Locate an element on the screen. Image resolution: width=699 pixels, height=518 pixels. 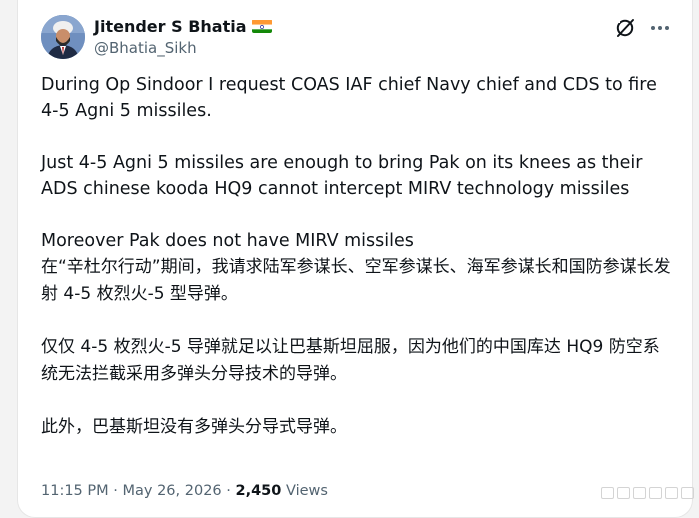
tweet-meta: 11:15 PM · May 26, 2026 · 2,450 Views is located at coordinates (184, 491).